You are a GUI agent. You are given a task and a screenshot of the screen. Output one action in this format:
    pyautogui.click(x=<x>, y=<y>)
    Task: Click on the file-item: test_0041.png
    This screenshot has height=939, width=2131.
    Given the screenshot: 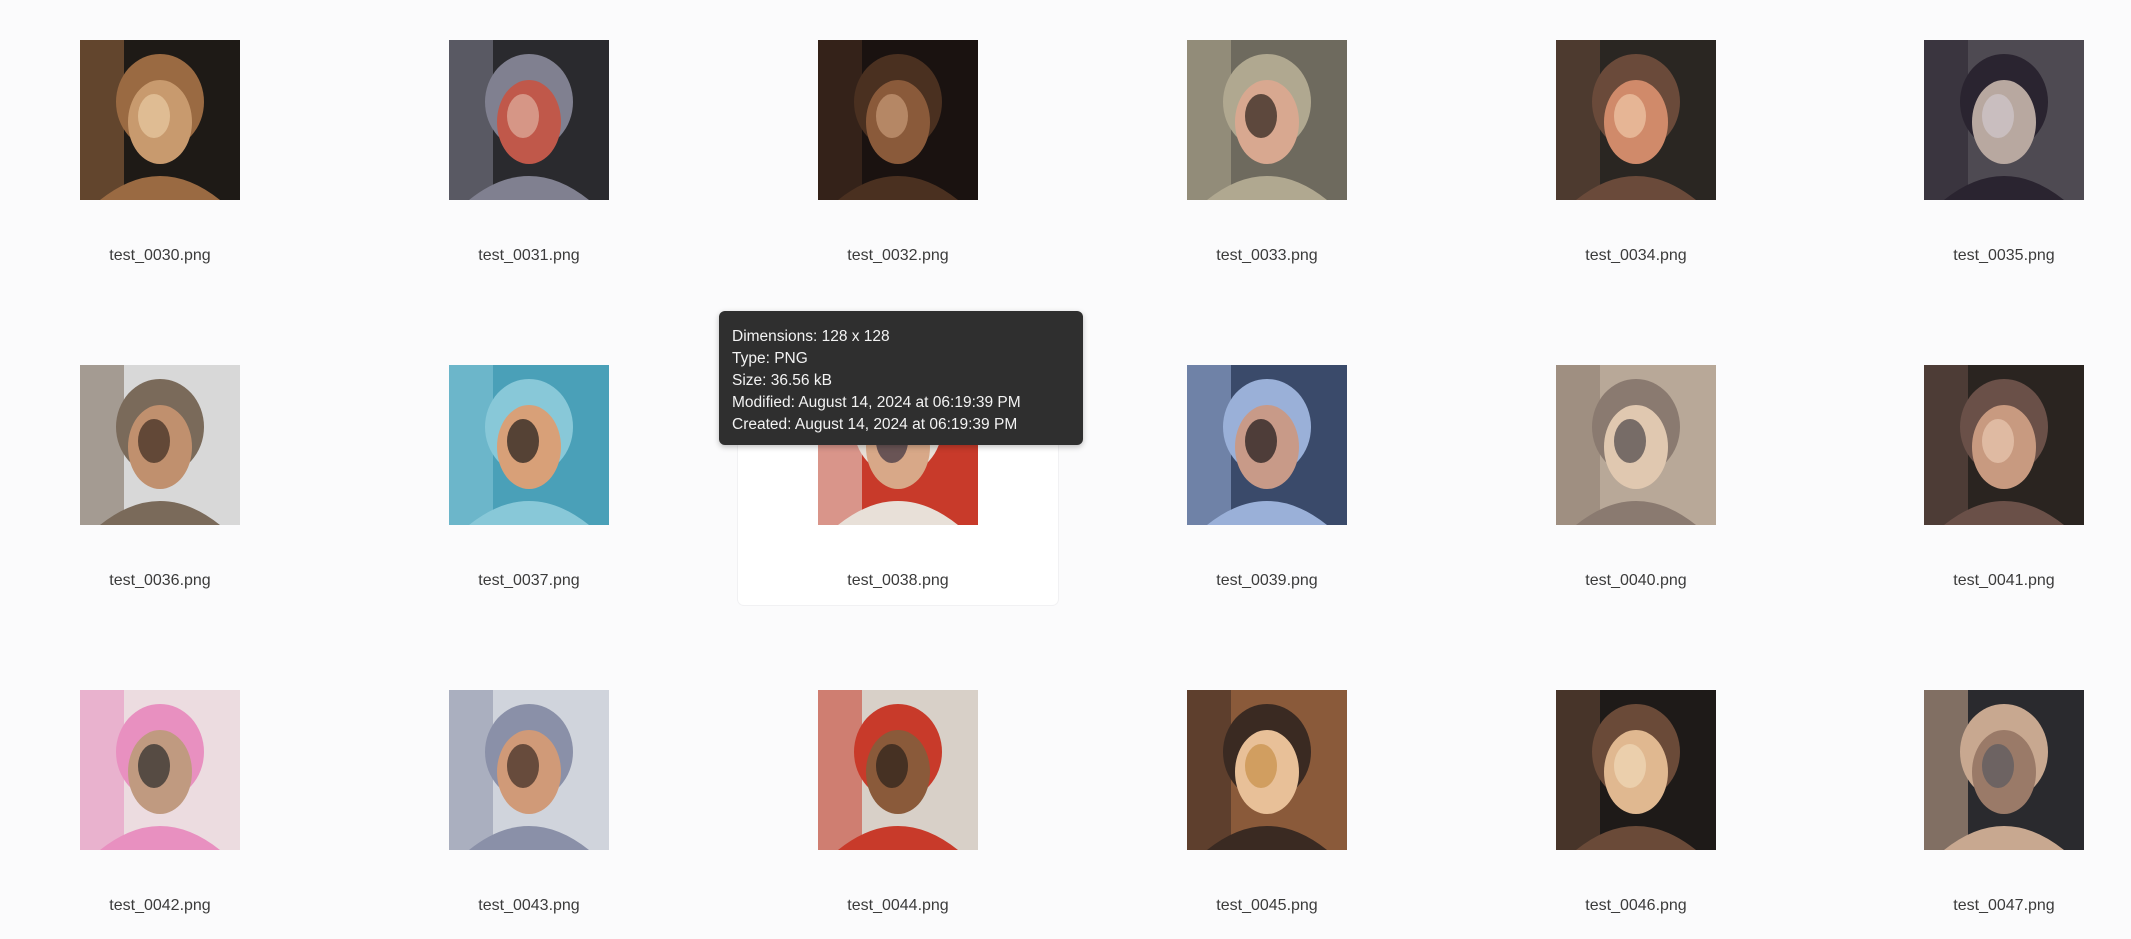 What is the action you would take?
    pyautogui.click(x=1987, y=465)
    